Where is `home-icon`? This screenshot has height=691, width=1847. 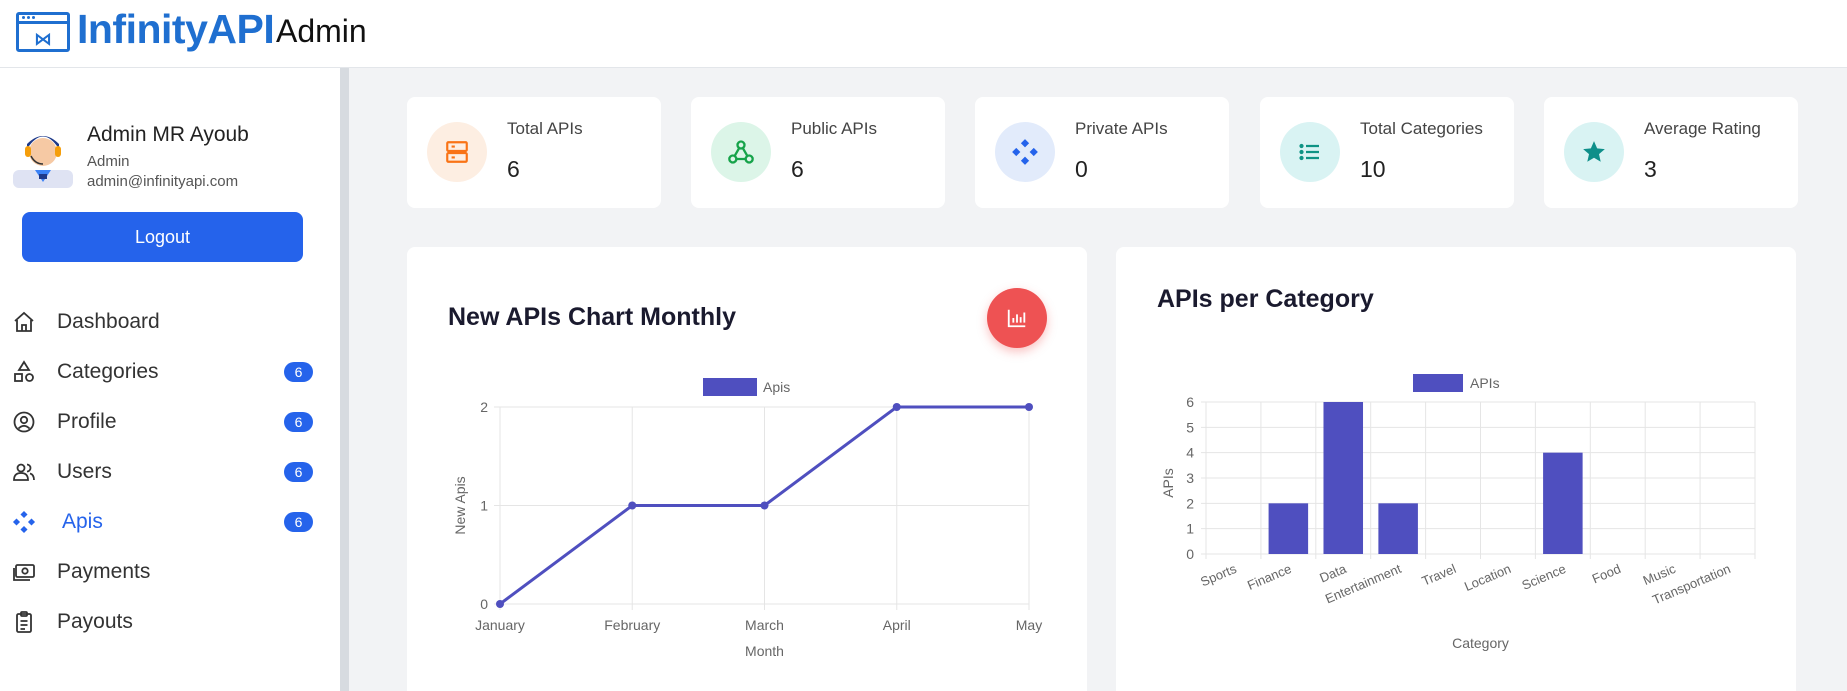
home-icon is located at coordinates (24, 321).